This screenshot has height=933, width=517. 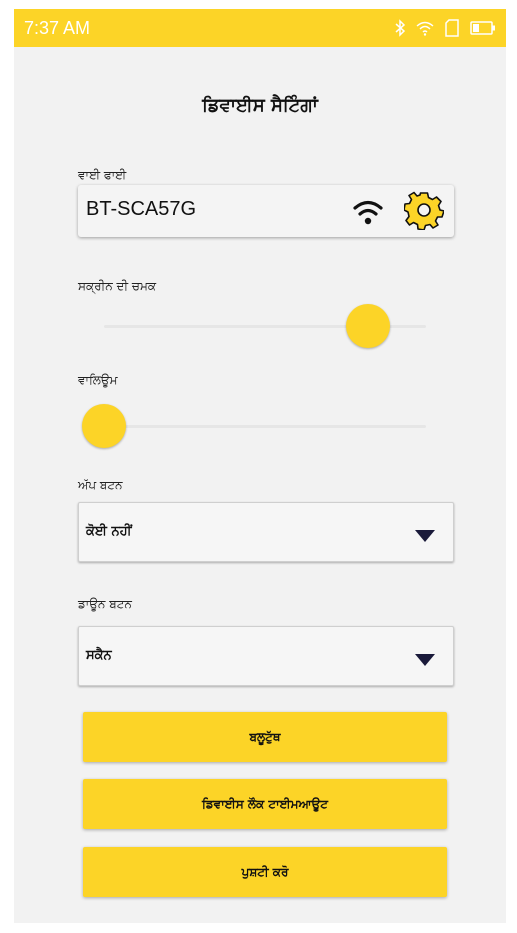 What do you see at coordinates (260, 28) in the screenshot?
I see `status-bar: 7:37 AM` at bounding box center [260, 28].